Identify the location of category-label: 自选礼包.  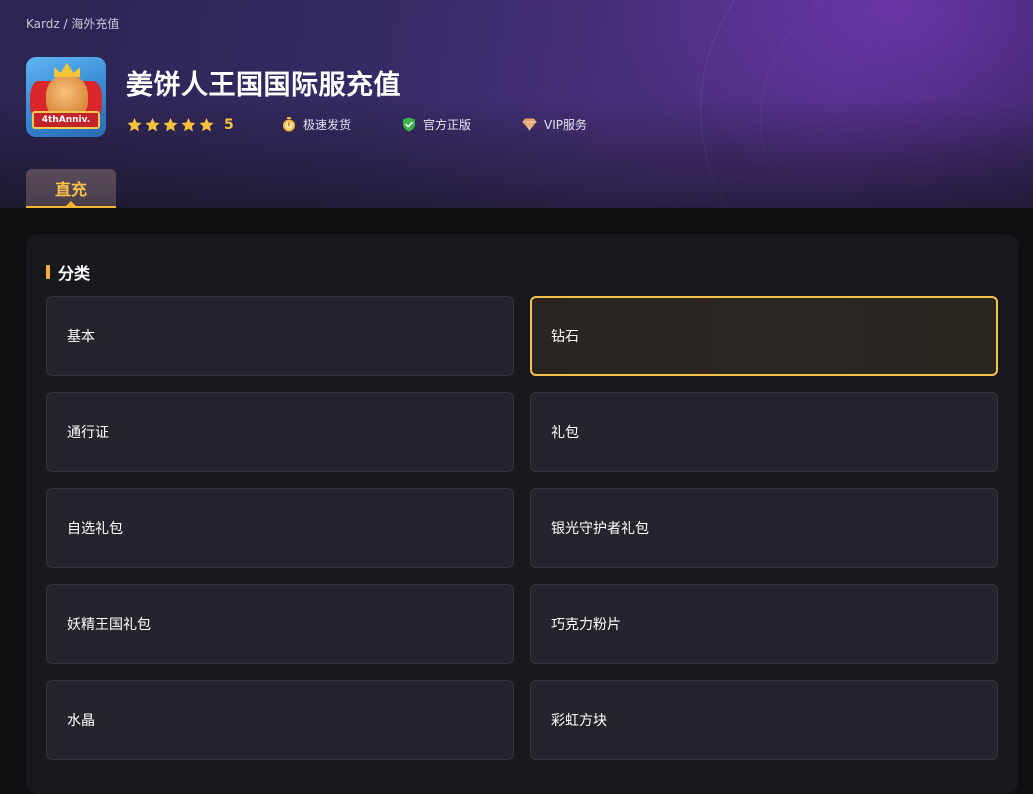
(95, 529).